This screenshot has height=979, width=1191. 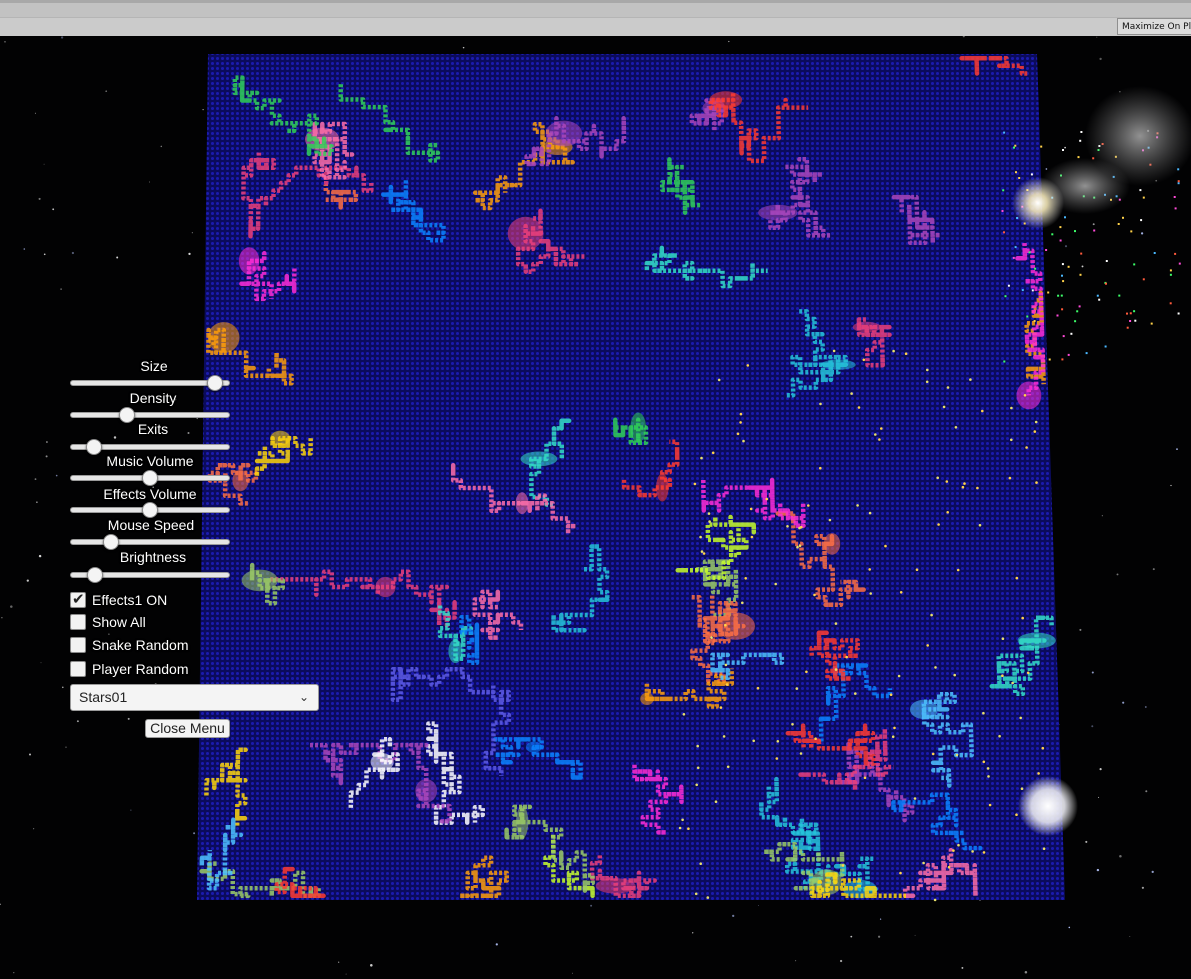 What do you see at coordinates (78, 599) in the screenshot?
I see `checkbox: ✔` at bounding box center [78, 599].